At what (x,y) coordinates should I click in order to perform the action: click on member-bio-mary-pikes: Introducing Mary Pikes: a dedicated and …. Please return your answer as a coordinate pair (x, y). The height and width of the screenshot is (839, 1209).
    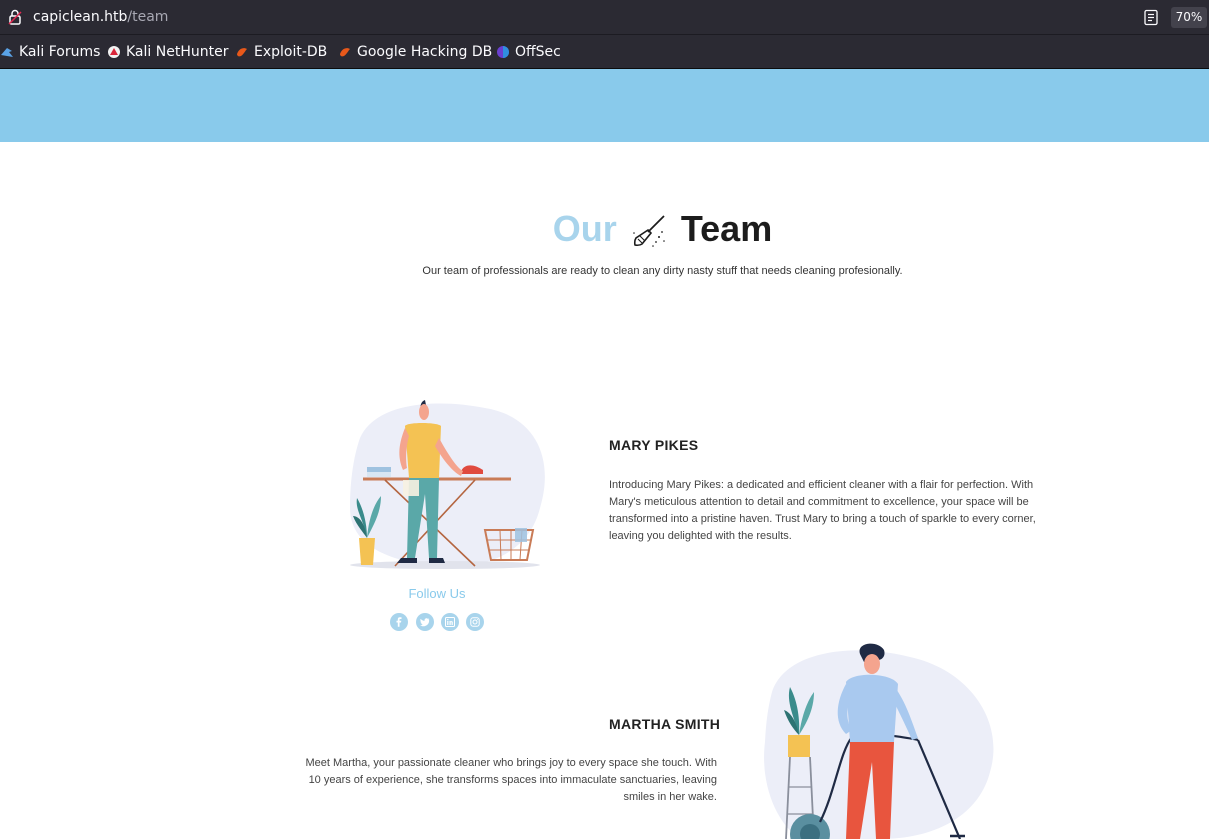
    Looking at the image, I should click on (822, 510).